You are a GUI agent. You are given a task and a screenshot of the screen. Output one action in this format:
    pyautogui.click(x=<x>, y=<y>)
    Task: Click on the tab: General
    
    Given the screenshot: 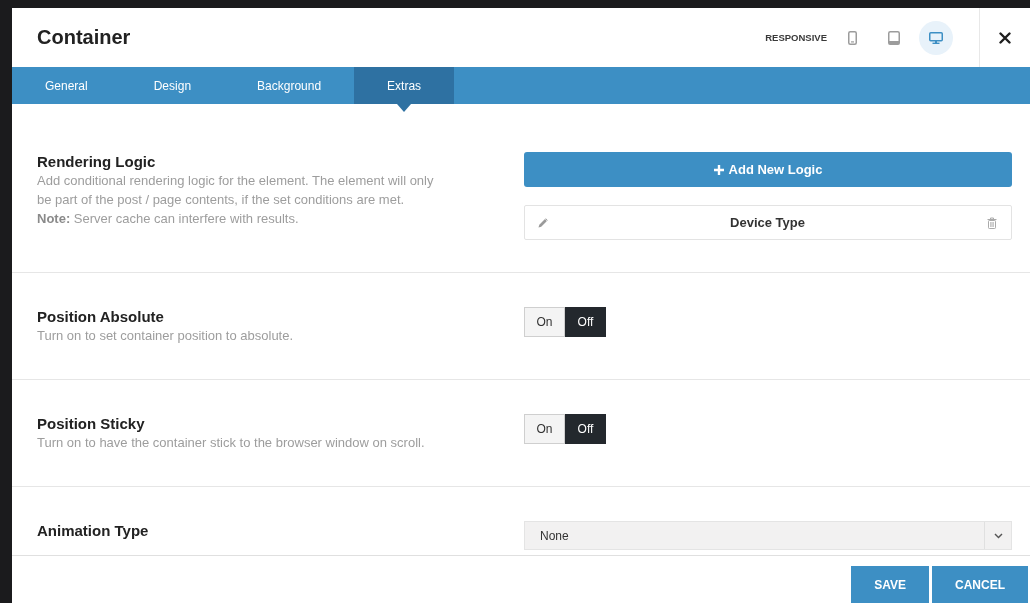 What is the action you would take?
    pyautogui.click(x=66, y=85)
    